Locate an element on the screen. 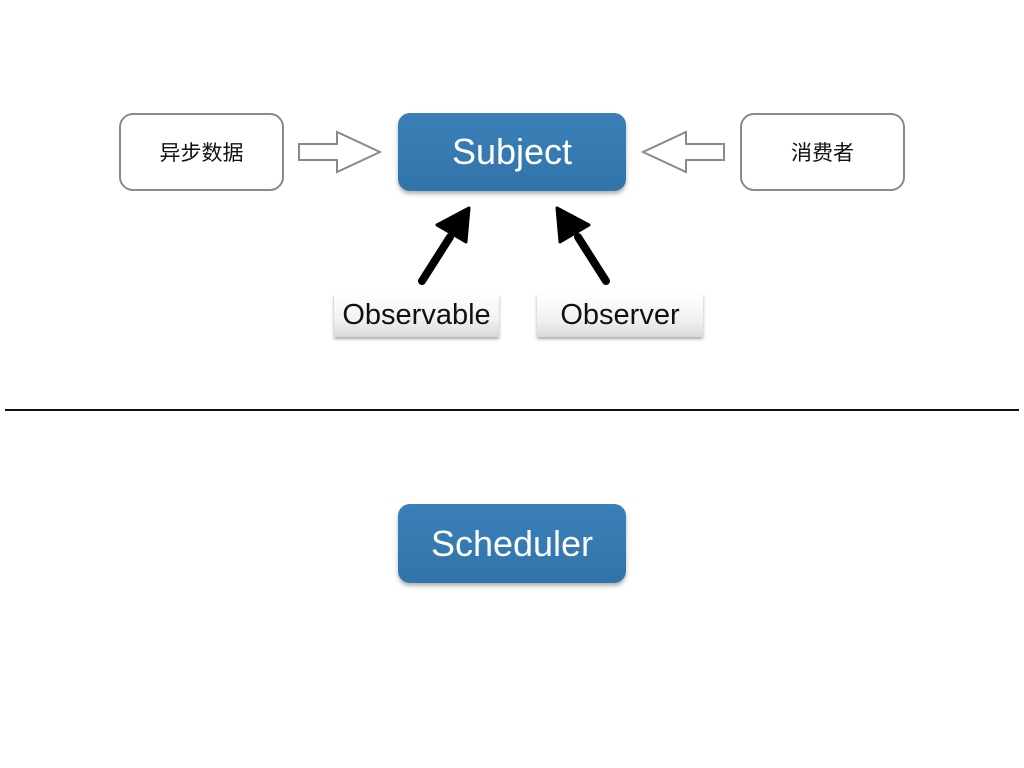 The width and height of the screenshot is (1024, 768). subject-box: Subject is located at coordinates (512, 152).